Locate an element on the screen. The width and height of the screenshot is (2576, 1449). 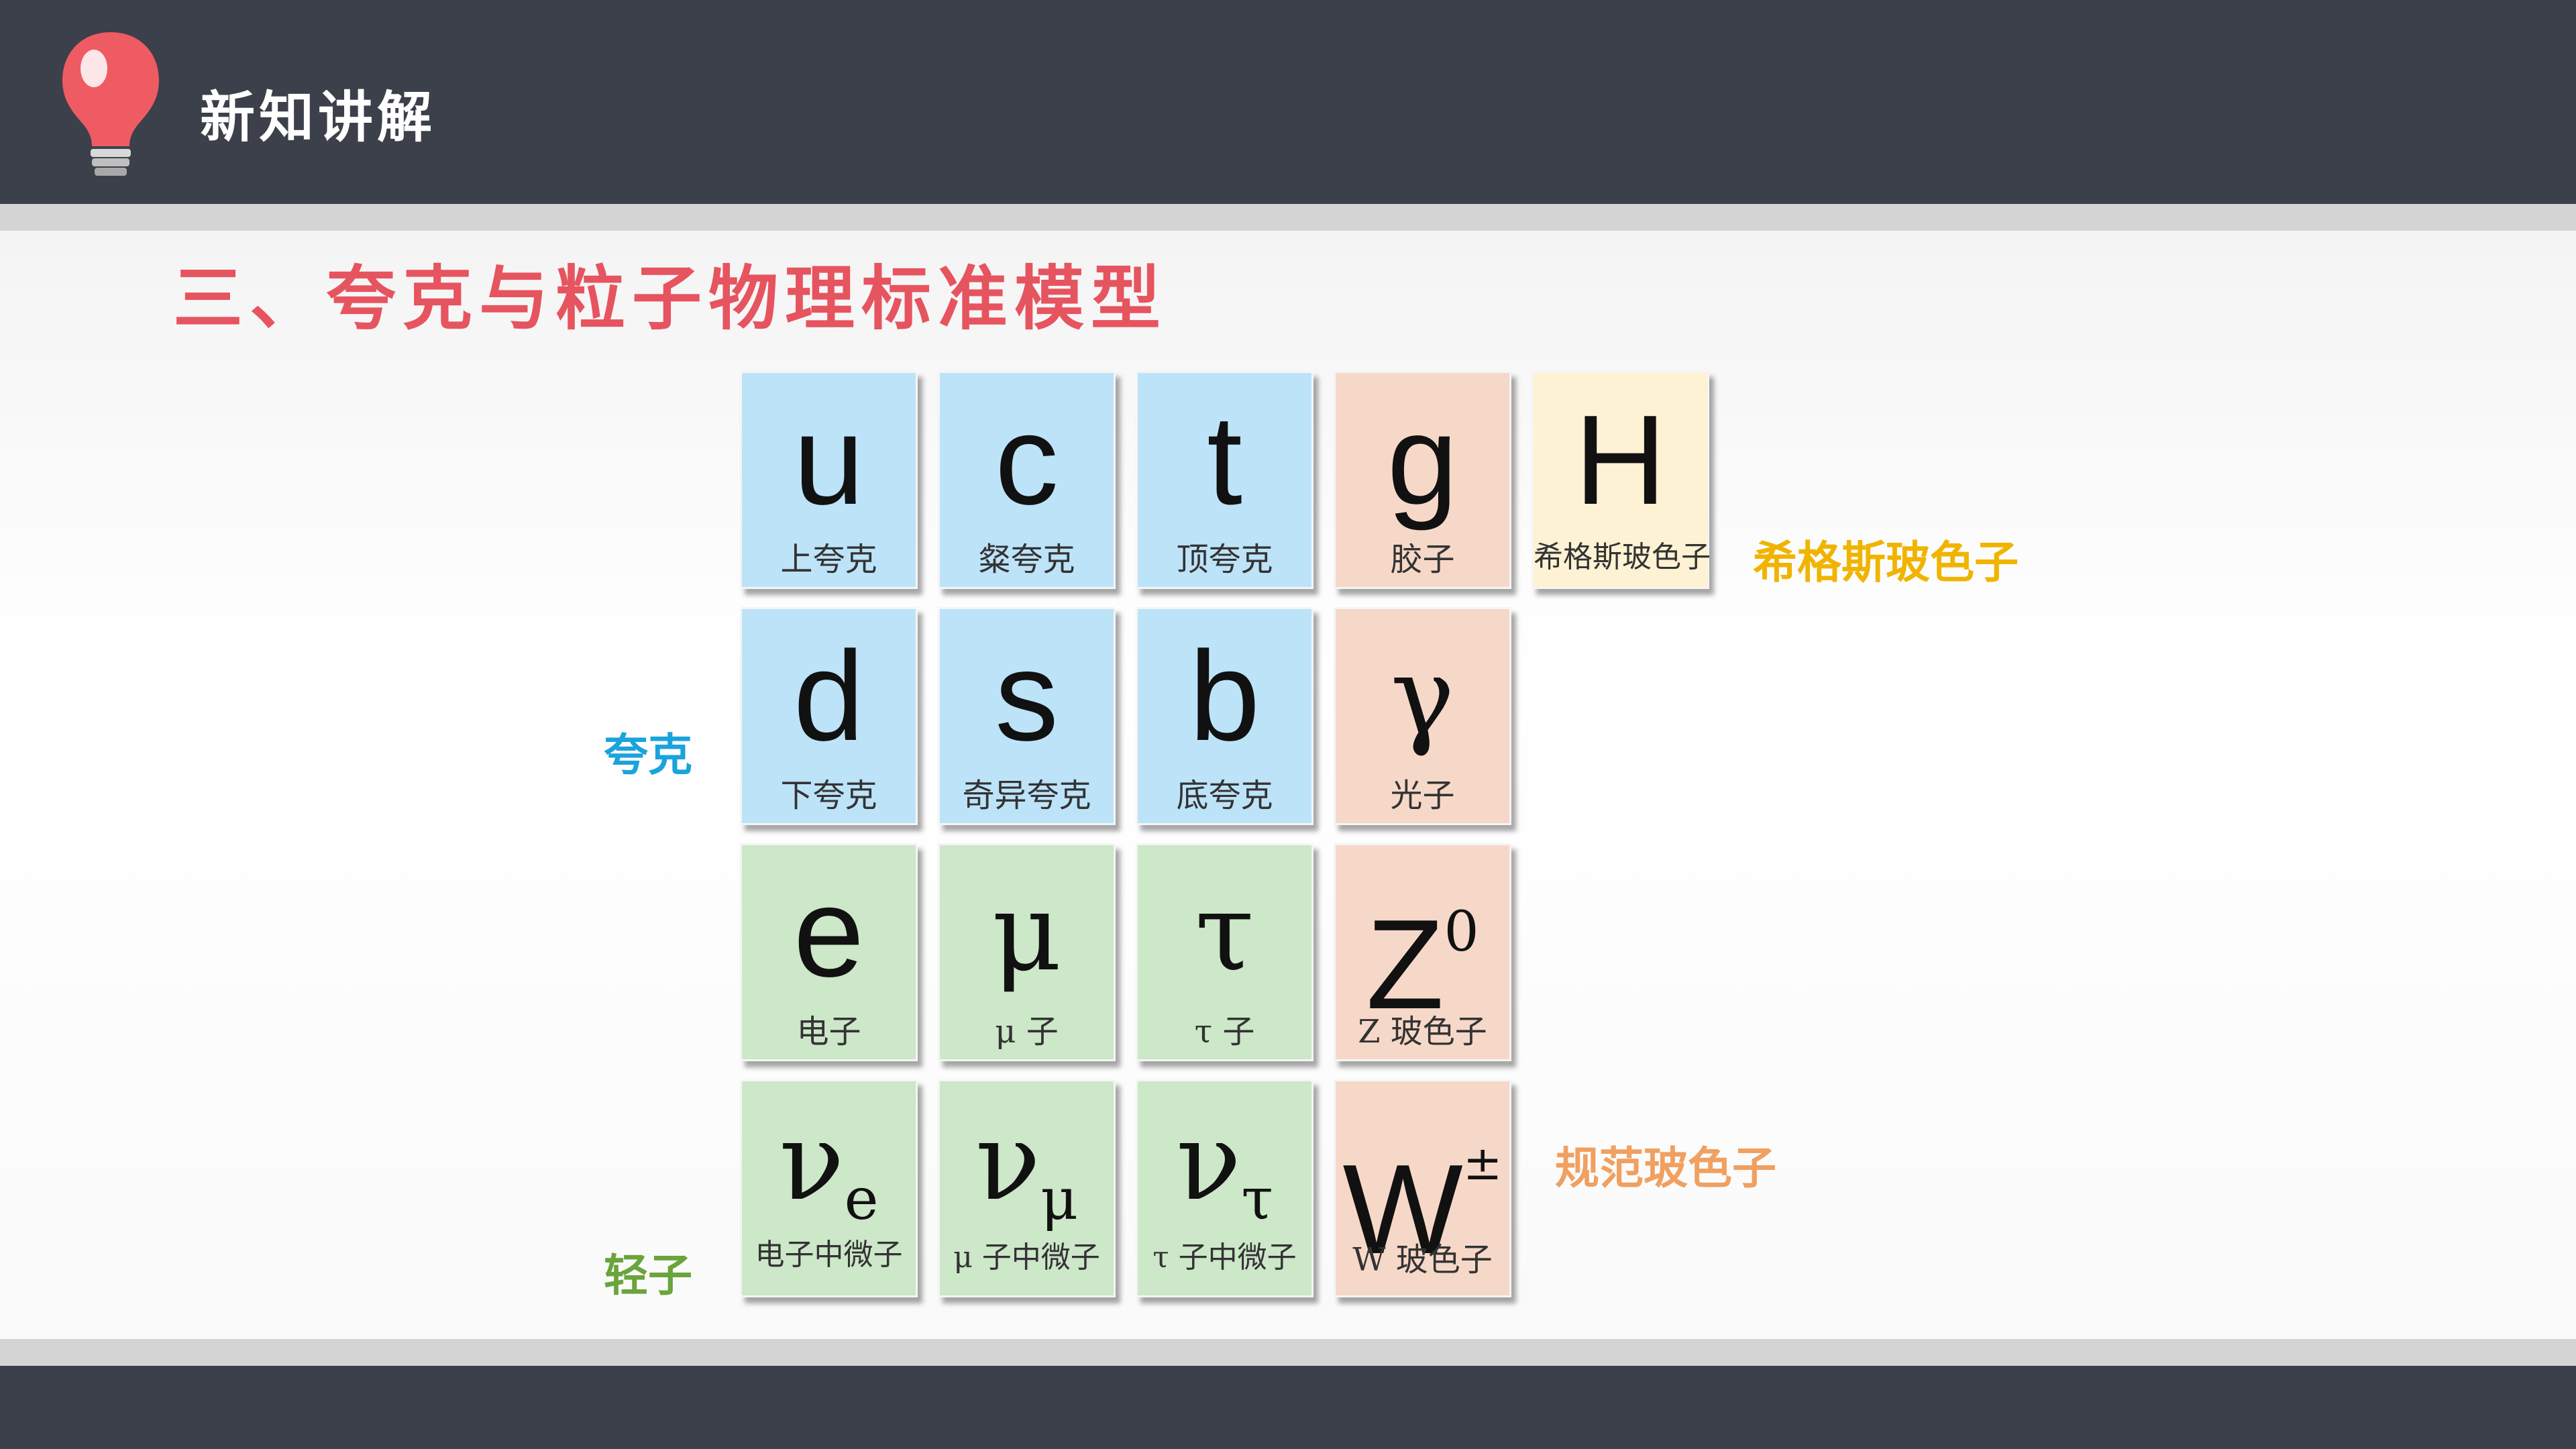
tile-up-quark: u 上夸克 is located at coordinates (829, 480).